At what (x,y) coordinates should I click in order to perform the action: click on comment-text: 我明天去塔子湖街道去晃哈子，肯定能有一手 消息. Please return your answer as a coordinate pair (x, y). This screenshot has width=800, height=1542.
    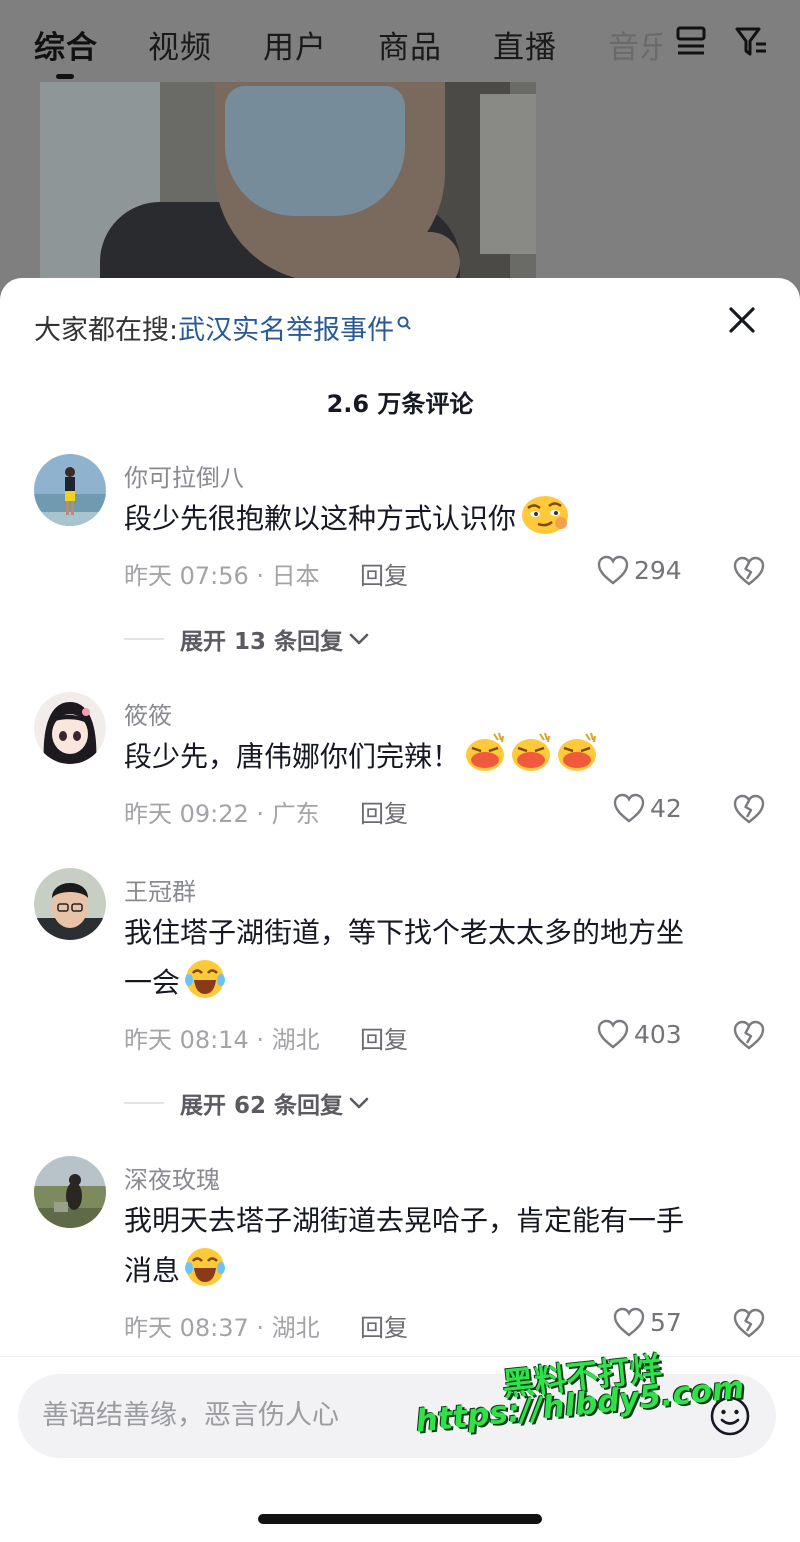
    Looking at the image, I should click on (439, 1246).